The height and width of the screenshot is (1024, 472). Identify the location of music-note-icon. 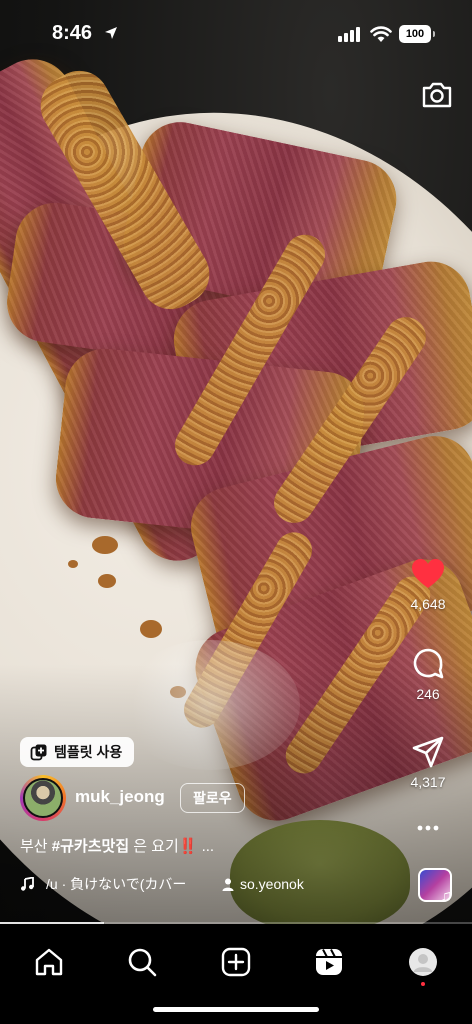
(27, 884).